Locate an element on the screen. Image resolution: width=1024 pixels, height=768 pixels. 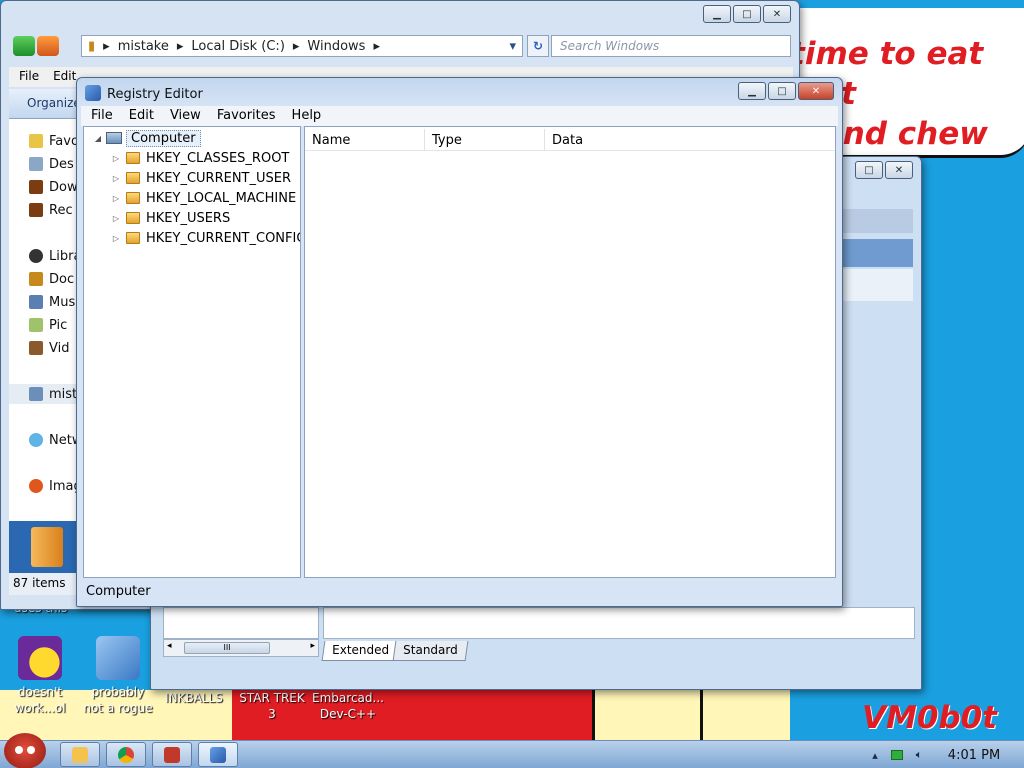
column-header-type: Type is located at coordinates (485, 140).